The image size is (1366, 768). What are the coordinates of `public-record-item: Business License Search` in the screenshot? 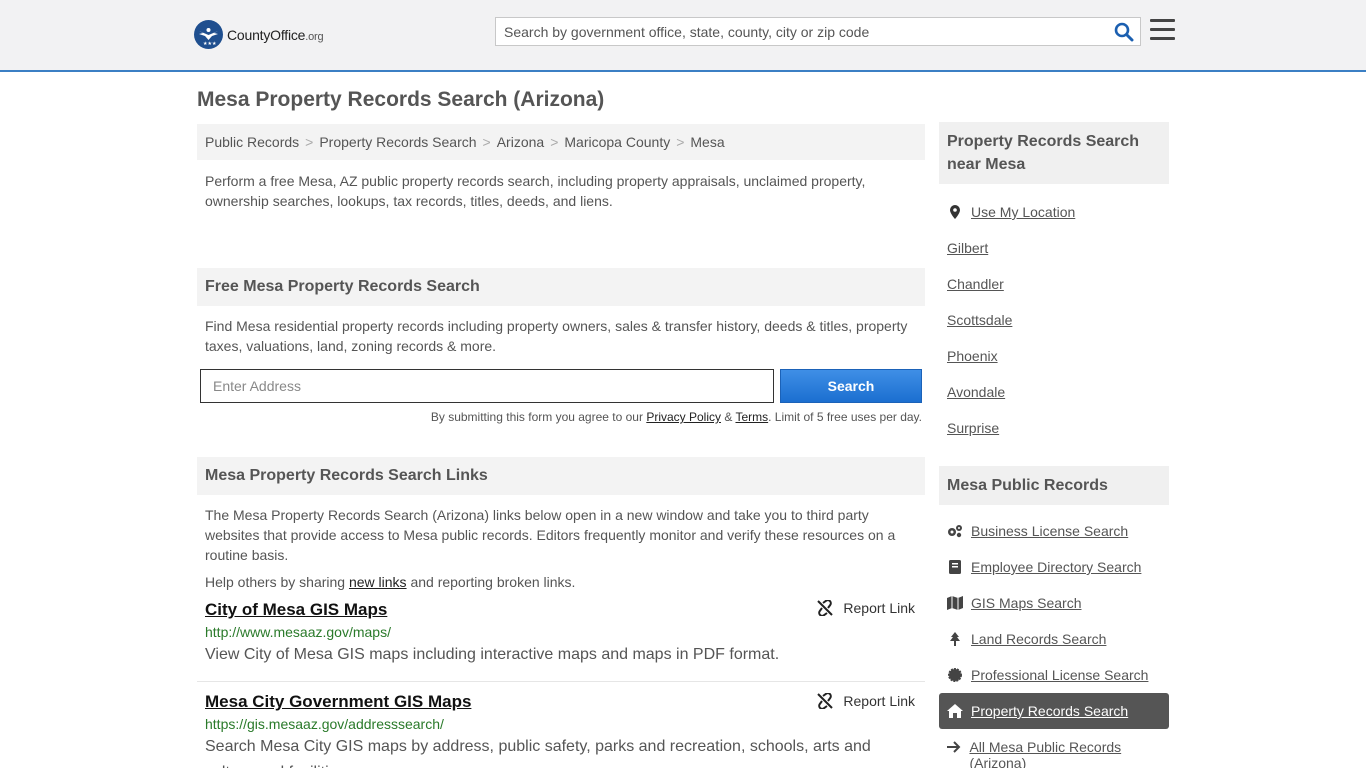 It's located at (1054, 531).